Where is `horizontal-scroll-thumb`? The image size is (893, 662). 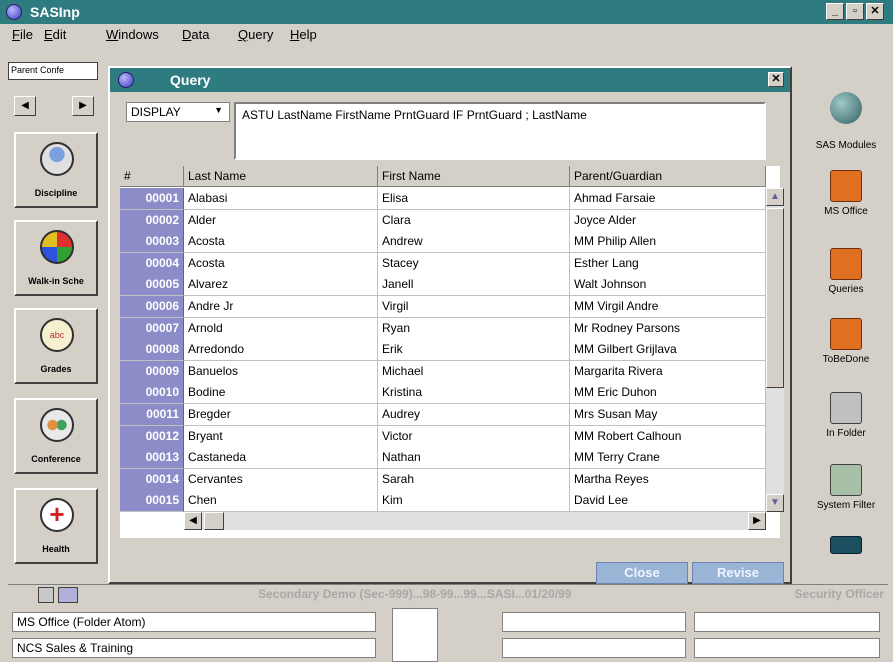
horizontal-scroll-thumb is located at coordinates (214, 521).